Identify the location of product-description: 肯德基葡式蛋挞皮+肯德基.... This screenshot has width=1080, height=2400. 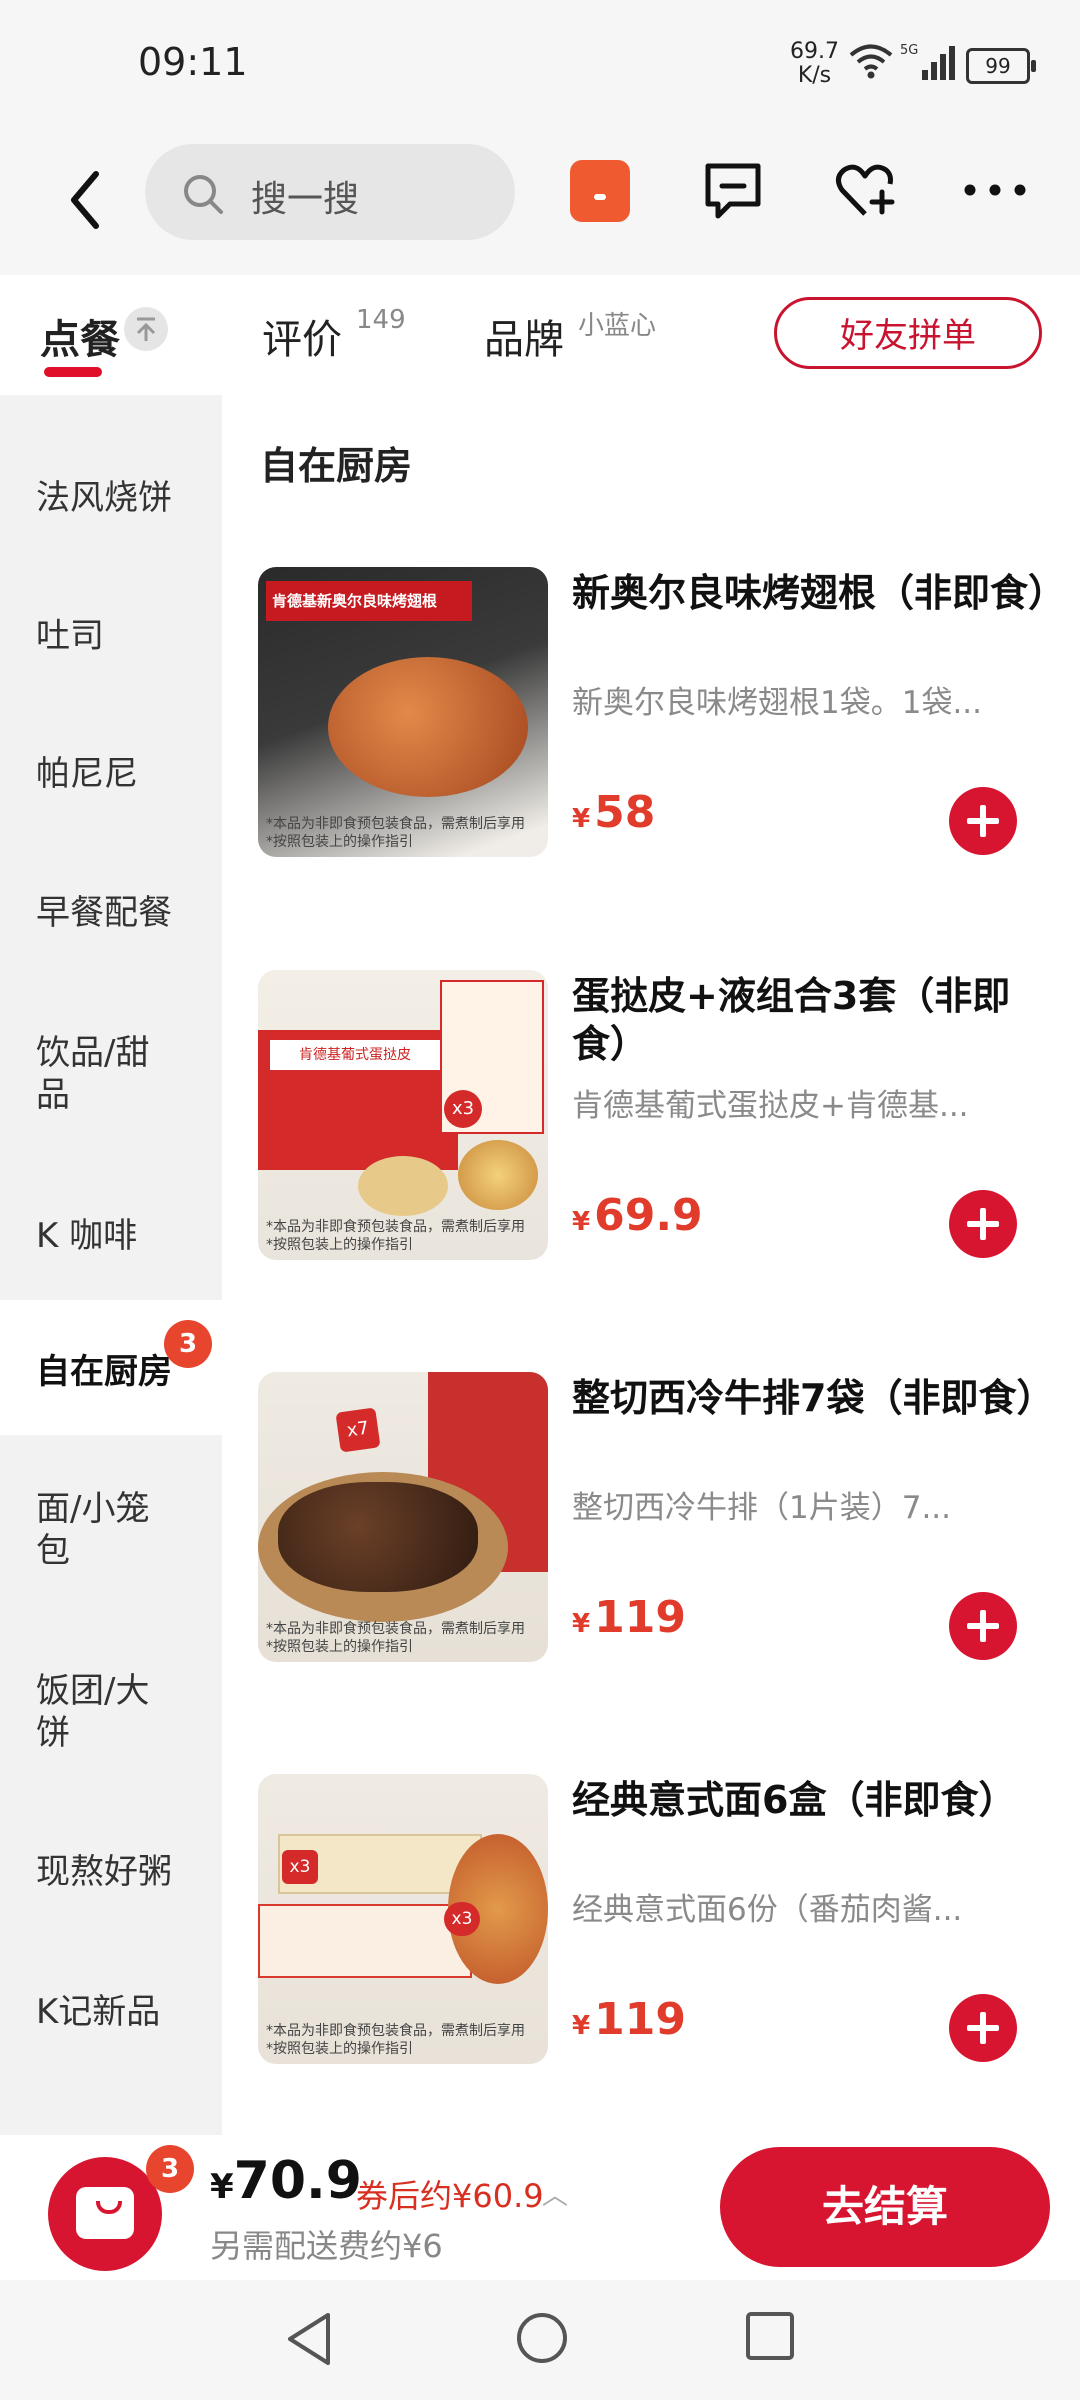
(770, 1106).